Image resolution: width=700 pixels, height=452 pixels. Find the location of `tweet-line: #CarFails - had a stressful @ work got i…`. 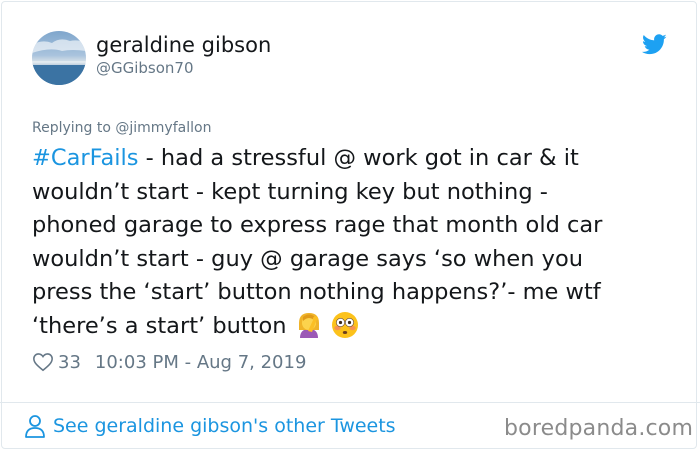

tweet-line: #CarFails - had a stressful @ work got i… is located at coordinates (352, 159).